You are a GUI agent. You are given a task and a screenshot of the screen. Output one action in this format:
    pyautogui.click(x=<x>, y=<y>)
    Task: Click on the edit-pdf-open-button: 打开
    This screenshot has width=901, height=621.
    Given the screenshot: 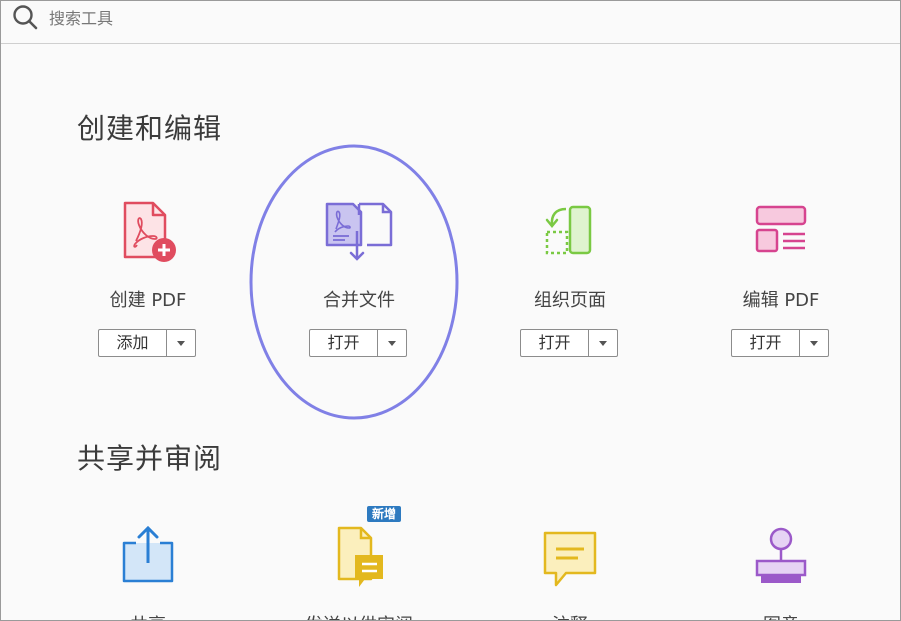 What is the action you would take?
    pyautogui.click(x=780, y=343)
    